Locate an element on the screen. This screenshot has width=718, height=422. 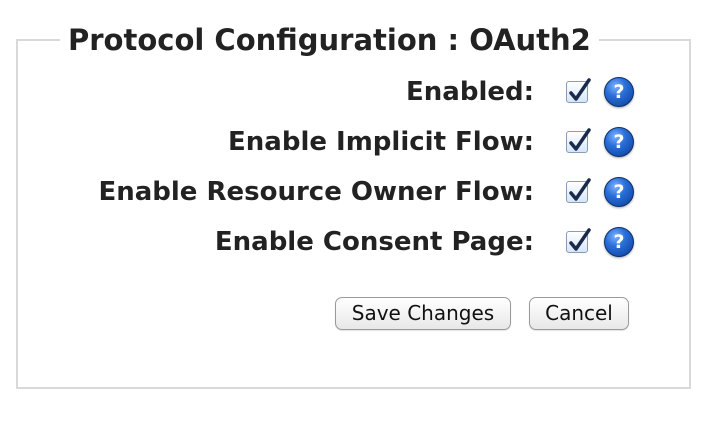
cancel-button: Cancel is located at coordinates (579, 313).